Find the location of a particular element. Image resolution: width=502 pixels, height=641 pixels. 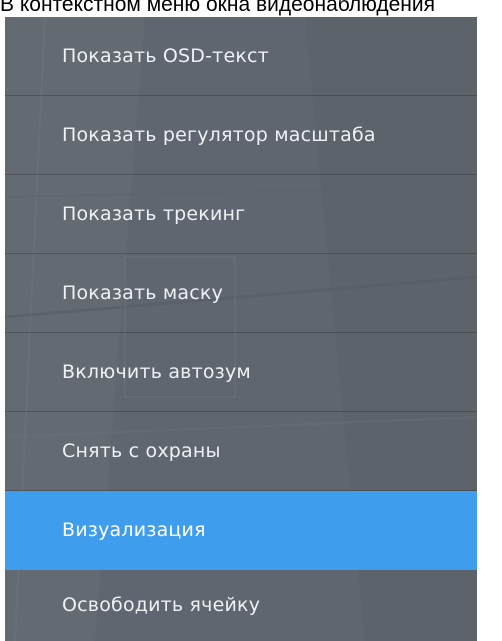

menu-item-show-zoom-control: Показать регулятор масштаба is located at coordinates (241, 135).